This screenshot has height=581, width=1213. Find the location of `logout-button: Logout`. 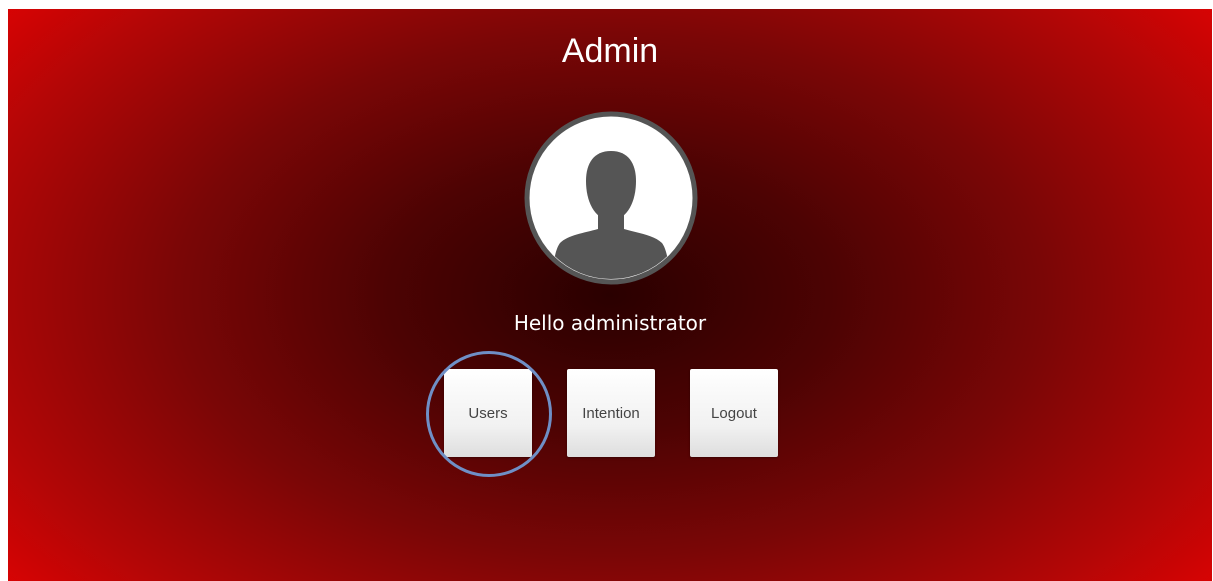

logout-button: Logout is located at coordinates (734, 413).